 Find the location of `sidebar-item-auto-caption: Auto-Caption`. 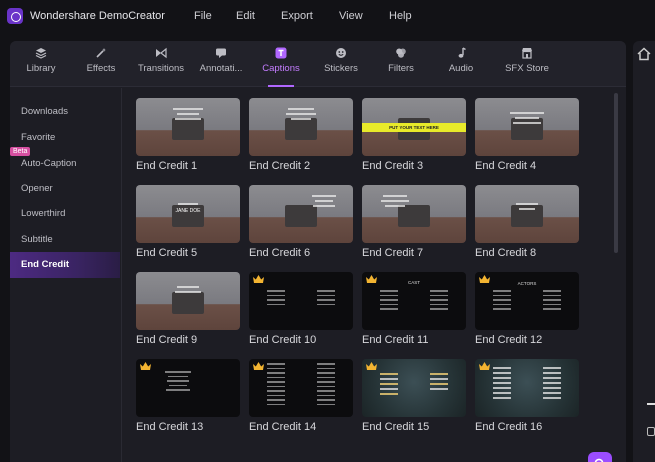

sidebar-item-auto-caption: Auto-Caption is located at coordinates (65, 164).